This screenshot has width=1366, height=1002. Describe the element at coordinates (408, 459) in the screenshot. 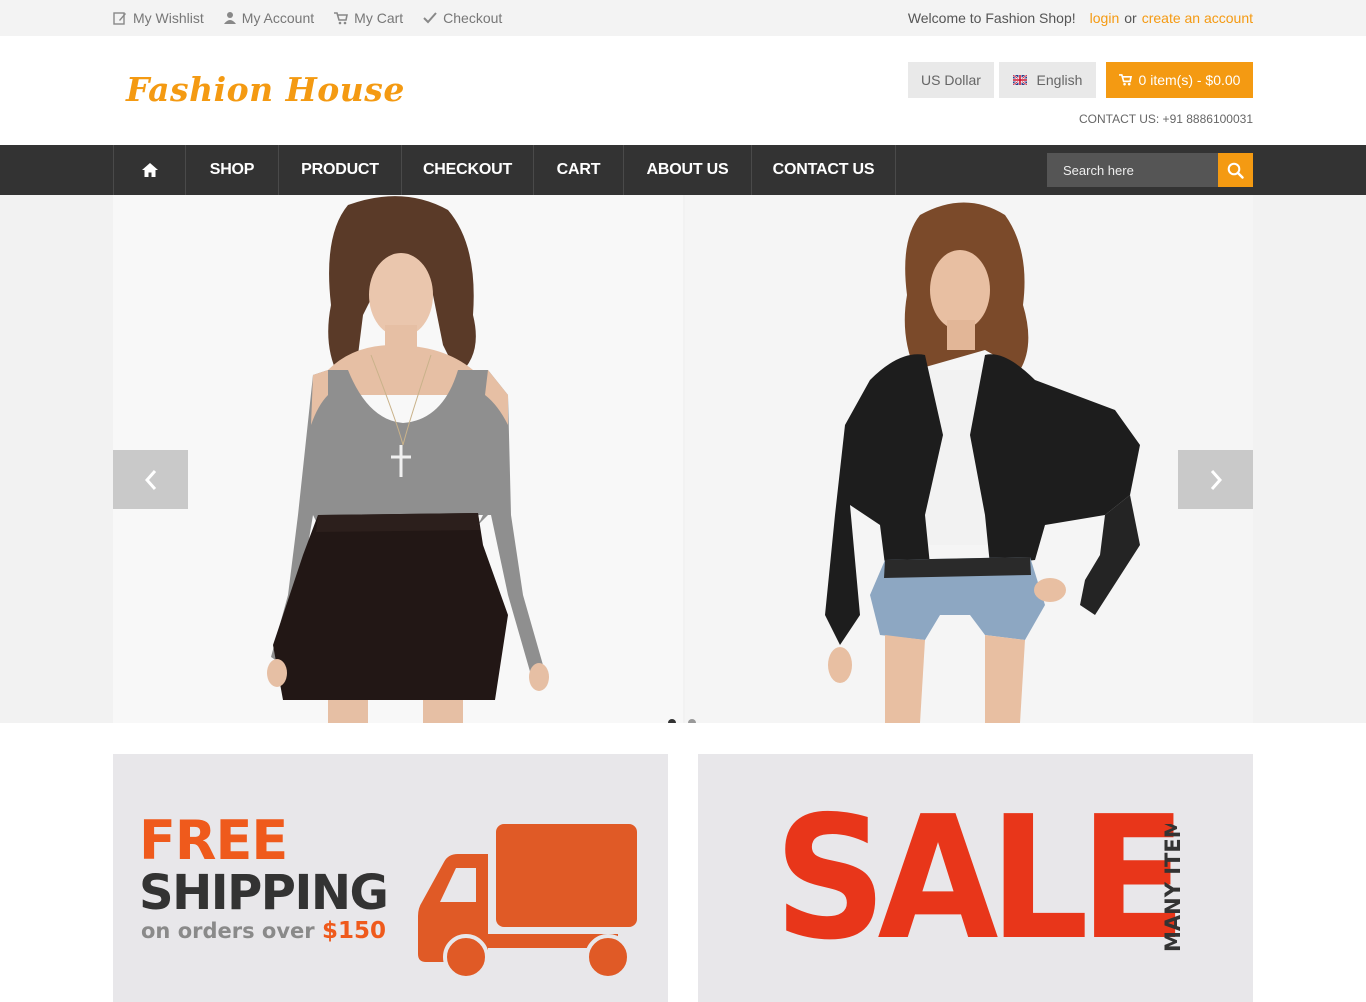

I see `model-gray-top-image` at that location.